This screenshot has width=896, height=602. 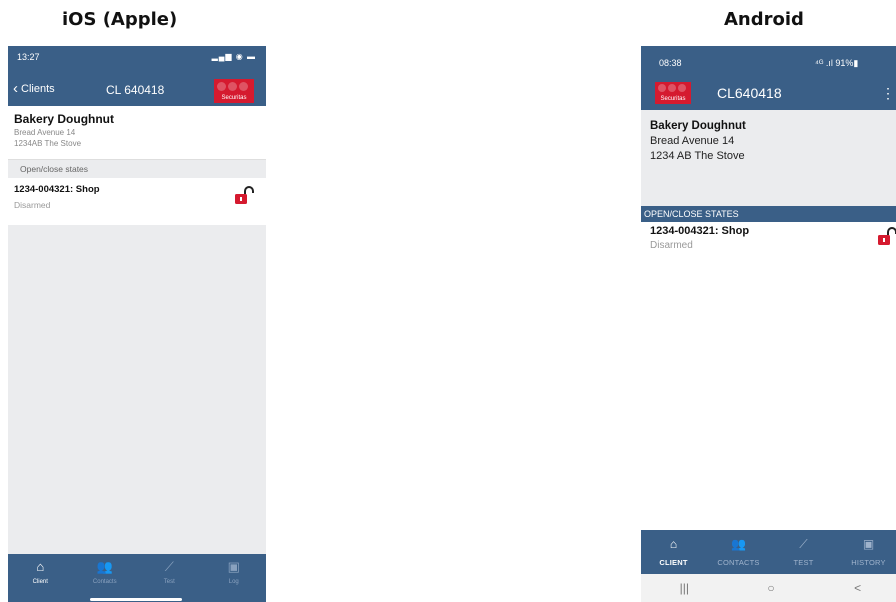 I want to click on status-time: 08:38, so click(x=670, y=63).